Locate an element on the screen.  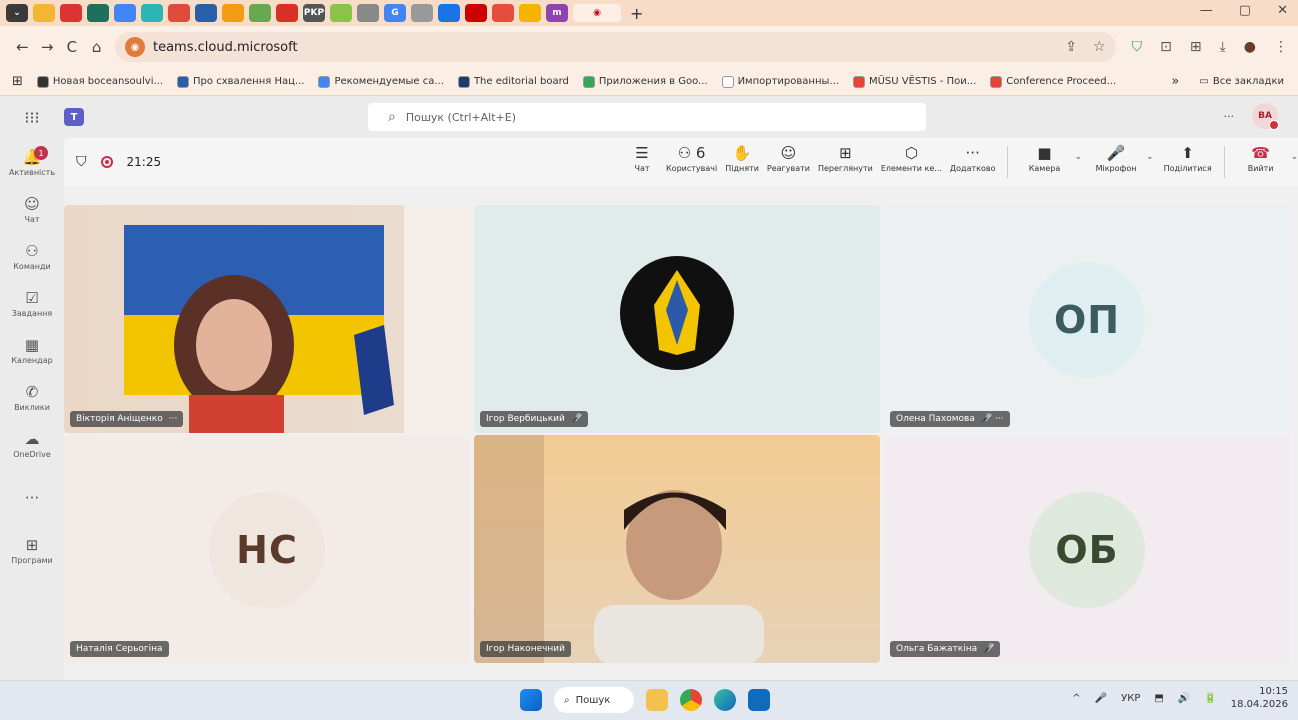
browser-tab: PKP is located at coordinates (314, 13).